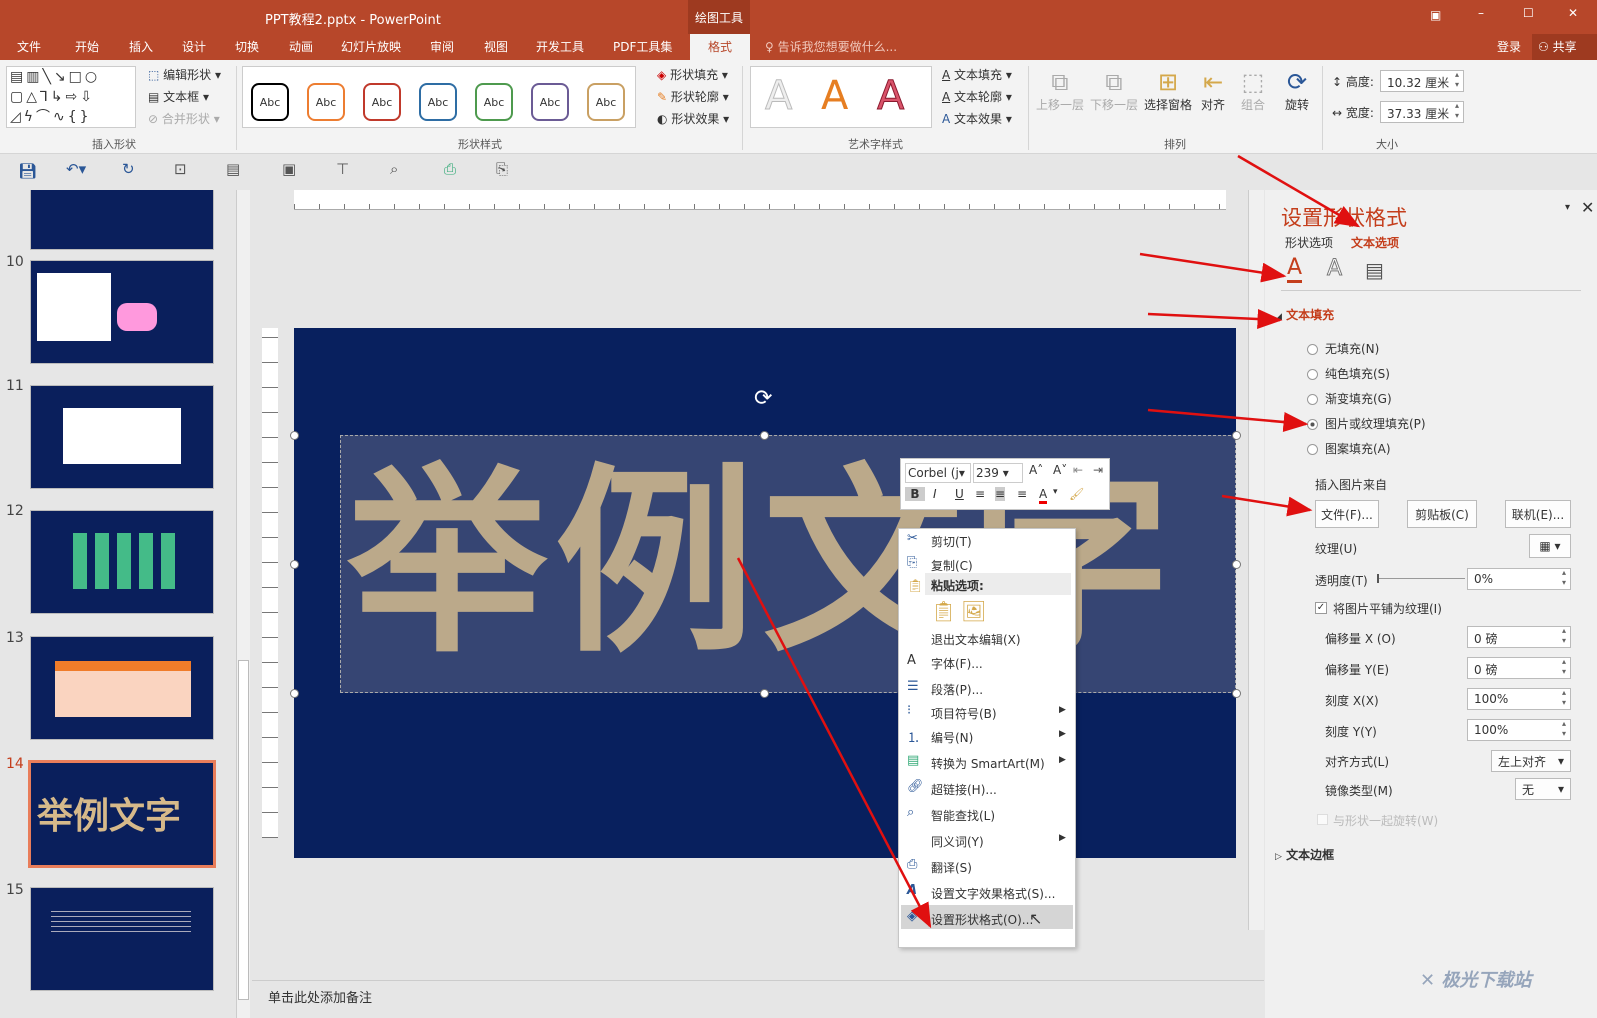 This screenshot has width=1597, height=1018. Describe the element at coordinates (952, 565) in the screenshot. I see `menu-item-copy: 复制(C)` at that location.